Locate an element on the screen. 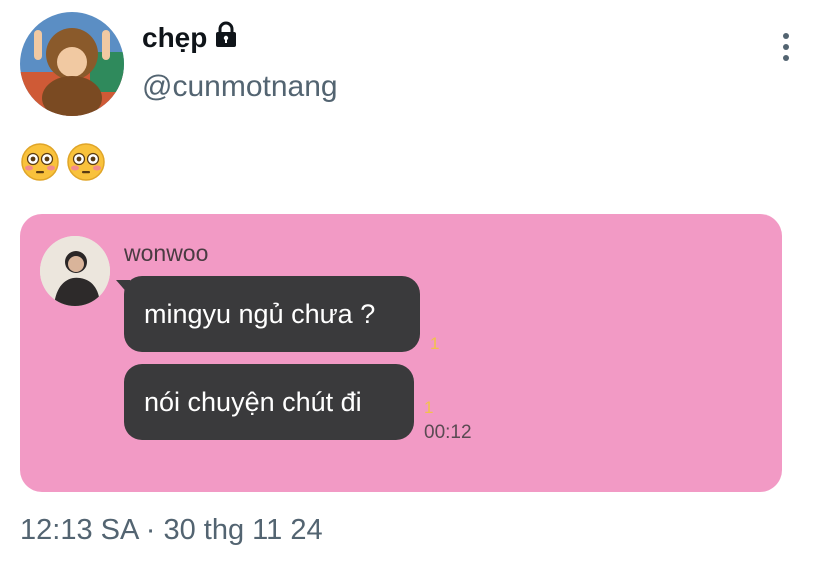 Image resolution: width=828 pixels, height=570 pixels. tweet-timestamp: 12:13 SA · 30 thg 11 24 is located at coordinates (171, 530).